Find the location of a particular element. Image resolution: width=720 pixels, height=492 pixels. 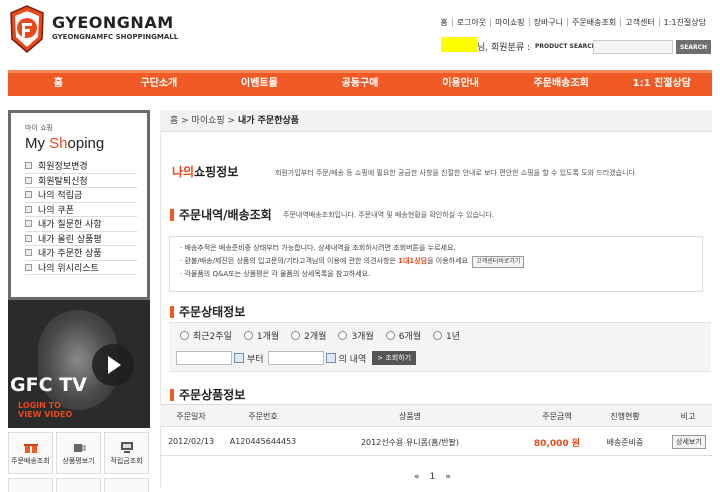

menu-item-questions: 내가 질문한 사항 is located at coordinates (81, 224).